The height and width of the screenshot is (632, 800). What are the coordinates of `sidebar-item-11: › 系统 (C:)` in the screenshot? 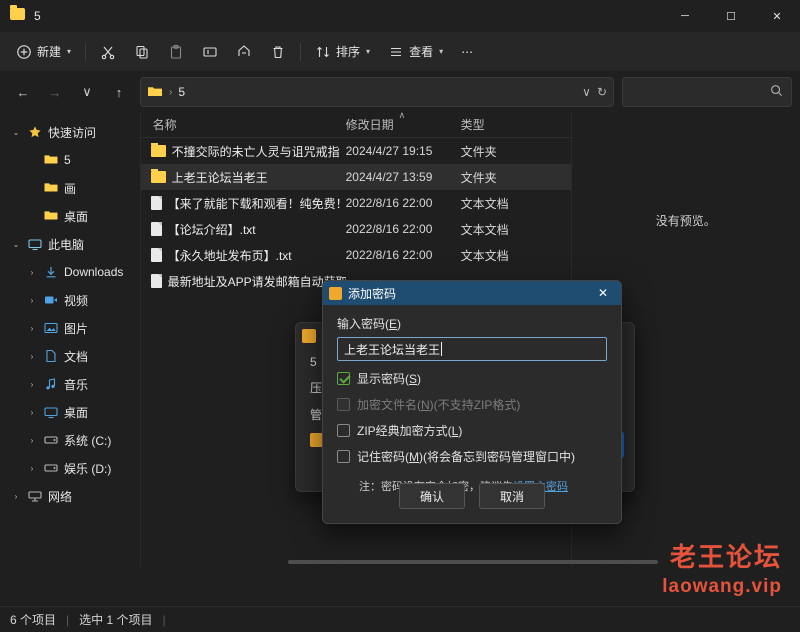 It's located at (72, 440).